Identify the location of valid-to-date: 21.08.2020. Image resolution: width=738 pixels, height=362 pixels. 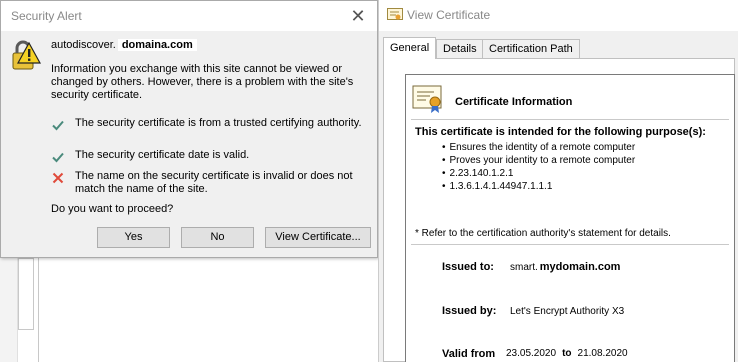
(602, 353).